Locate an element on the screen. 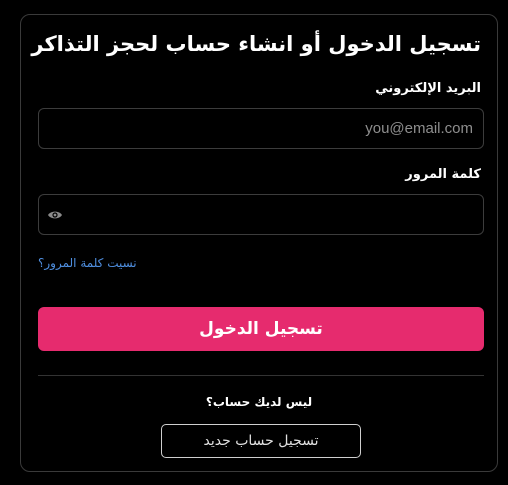  page-title: تسجيل الدخول أو انشاء حساب لحجز التذاكر is located at coordinates (256, 44).